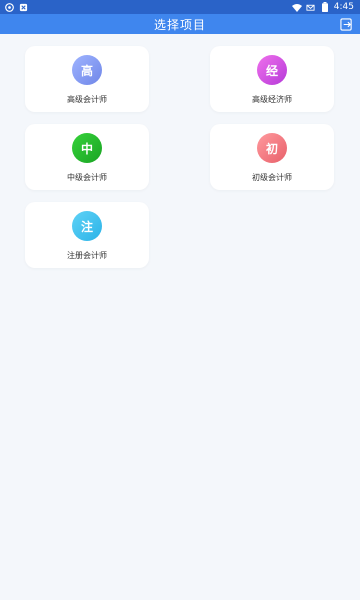 Image resolution: width=360 pixels, height=600 pixels. Describe the element at coordinates (87, 148) in the screenshot. I see `intermediate-accountant-badge-icon: 中` at that location.